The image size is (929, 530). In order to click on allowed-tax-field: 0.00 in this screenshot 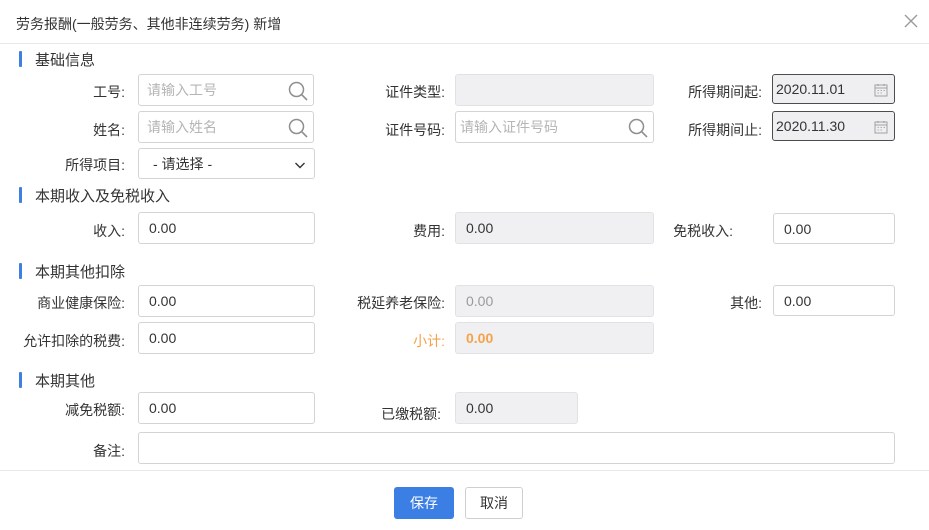, I will do `click(226, 338)`.